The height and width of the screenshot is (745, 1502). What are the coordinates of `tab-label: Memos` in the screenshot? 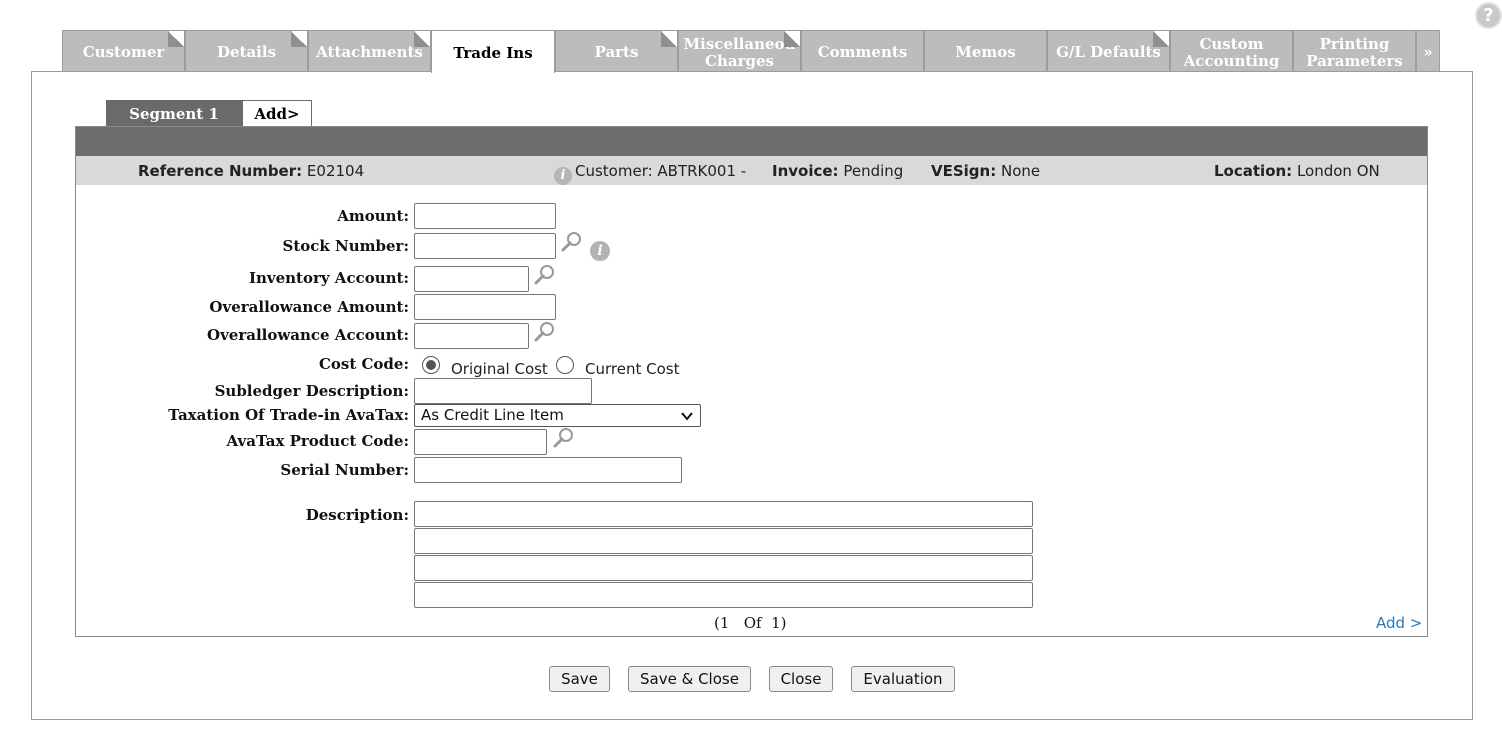 It's located at (985, 52).